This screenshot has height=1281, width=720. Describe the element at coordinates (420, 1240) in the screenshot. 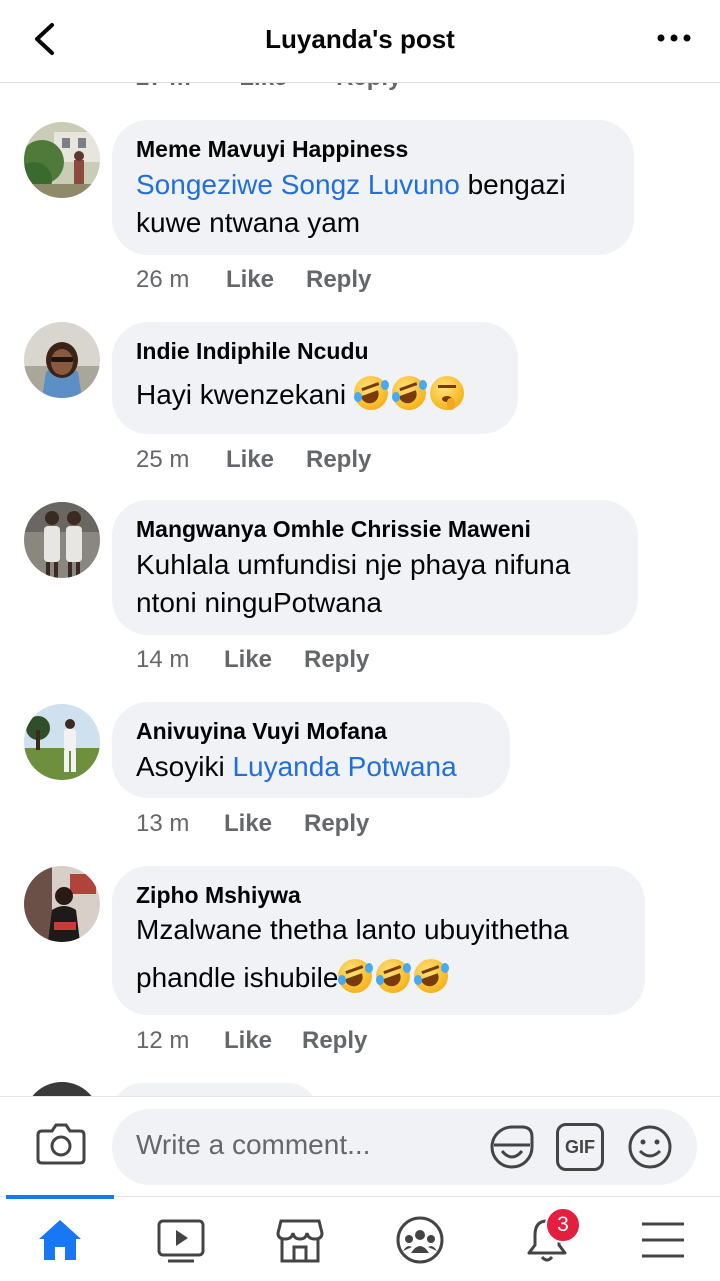

I see `groups-icon` at that location.